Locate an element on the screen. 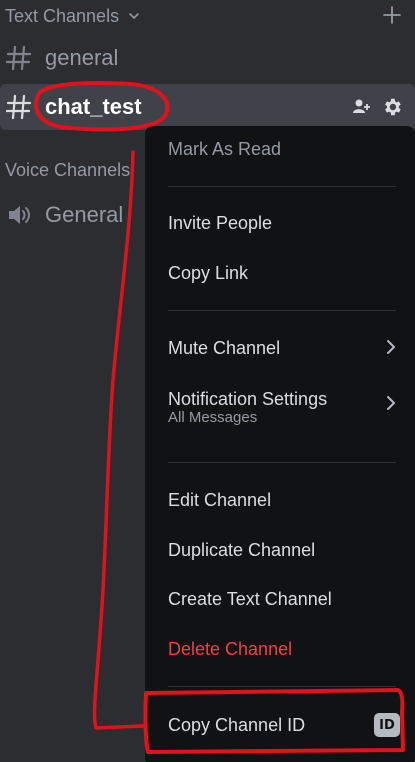 Image resolution: width=415 pixels, height=762 pixels. category-label: Text Channels is located at coordinates (62, 15).